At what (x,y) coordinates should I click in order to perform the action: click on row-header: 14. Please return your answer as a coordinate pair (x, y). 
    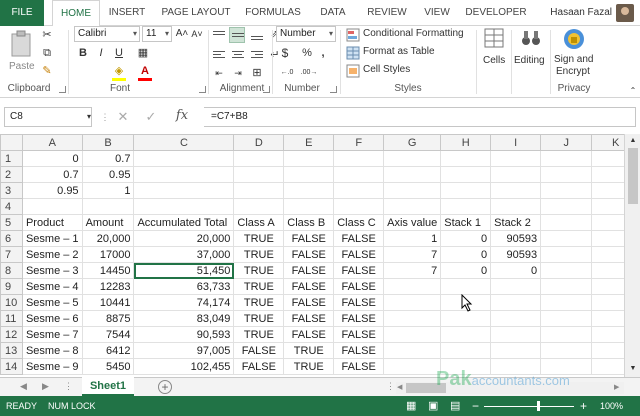
    Looking at the image, I should click on (11, 366).